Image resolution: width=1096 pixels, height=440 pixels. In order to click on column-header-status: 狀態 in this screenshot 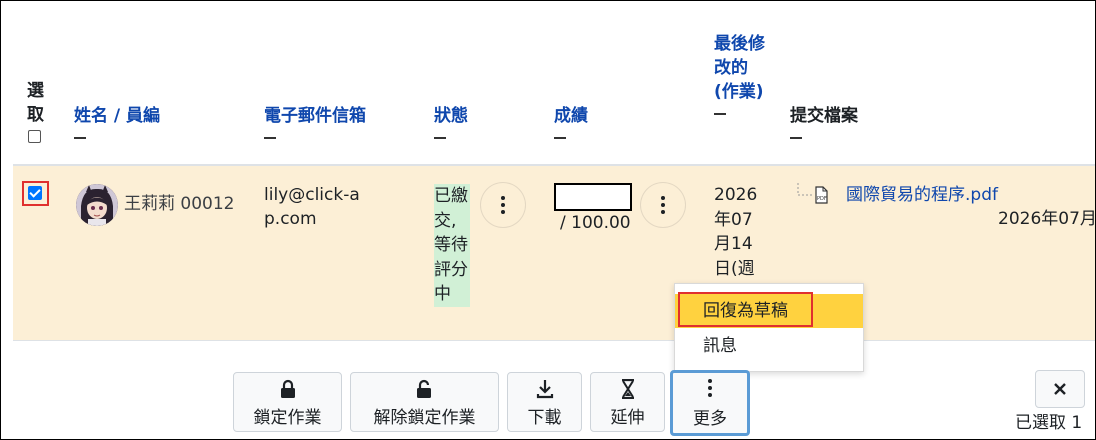, I will do `click(451, 121)`.